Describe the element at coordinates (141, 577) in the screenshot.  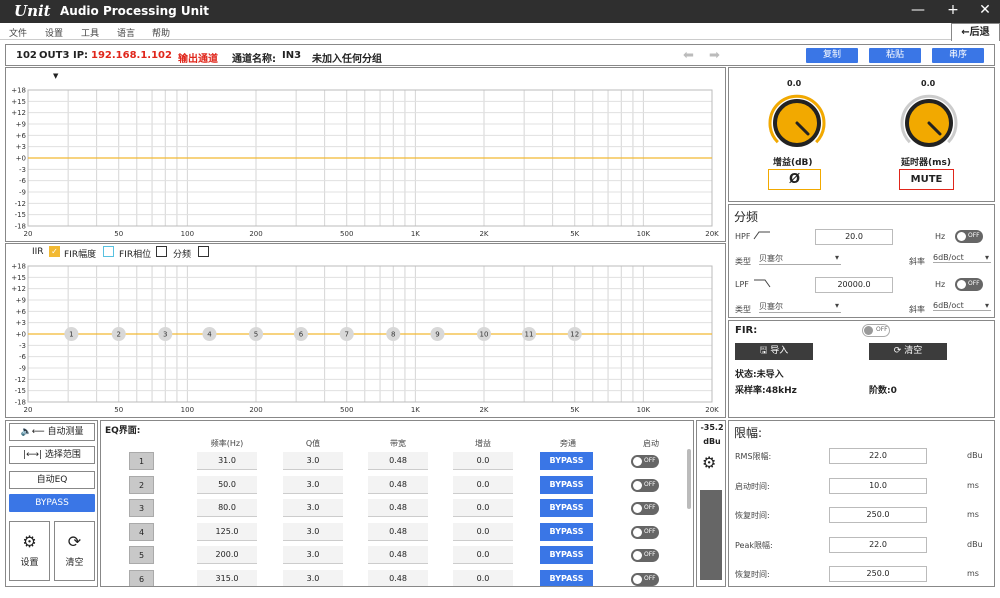
I see `eq-band-number: 6` at that location.